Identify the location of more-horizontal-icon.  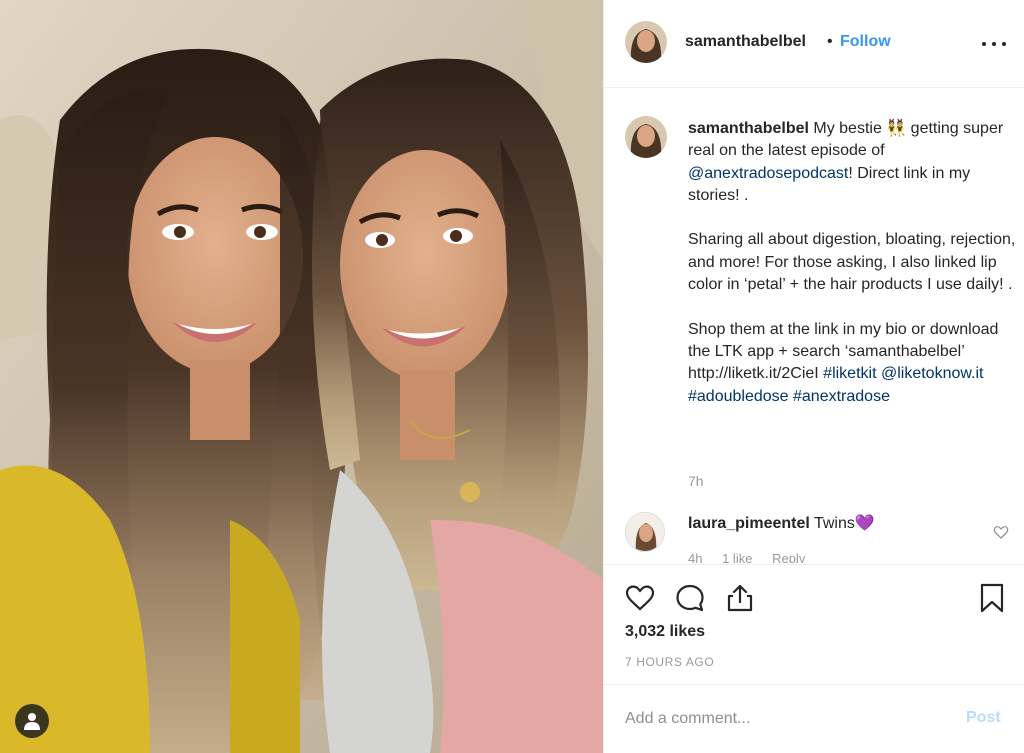
(994, 44).